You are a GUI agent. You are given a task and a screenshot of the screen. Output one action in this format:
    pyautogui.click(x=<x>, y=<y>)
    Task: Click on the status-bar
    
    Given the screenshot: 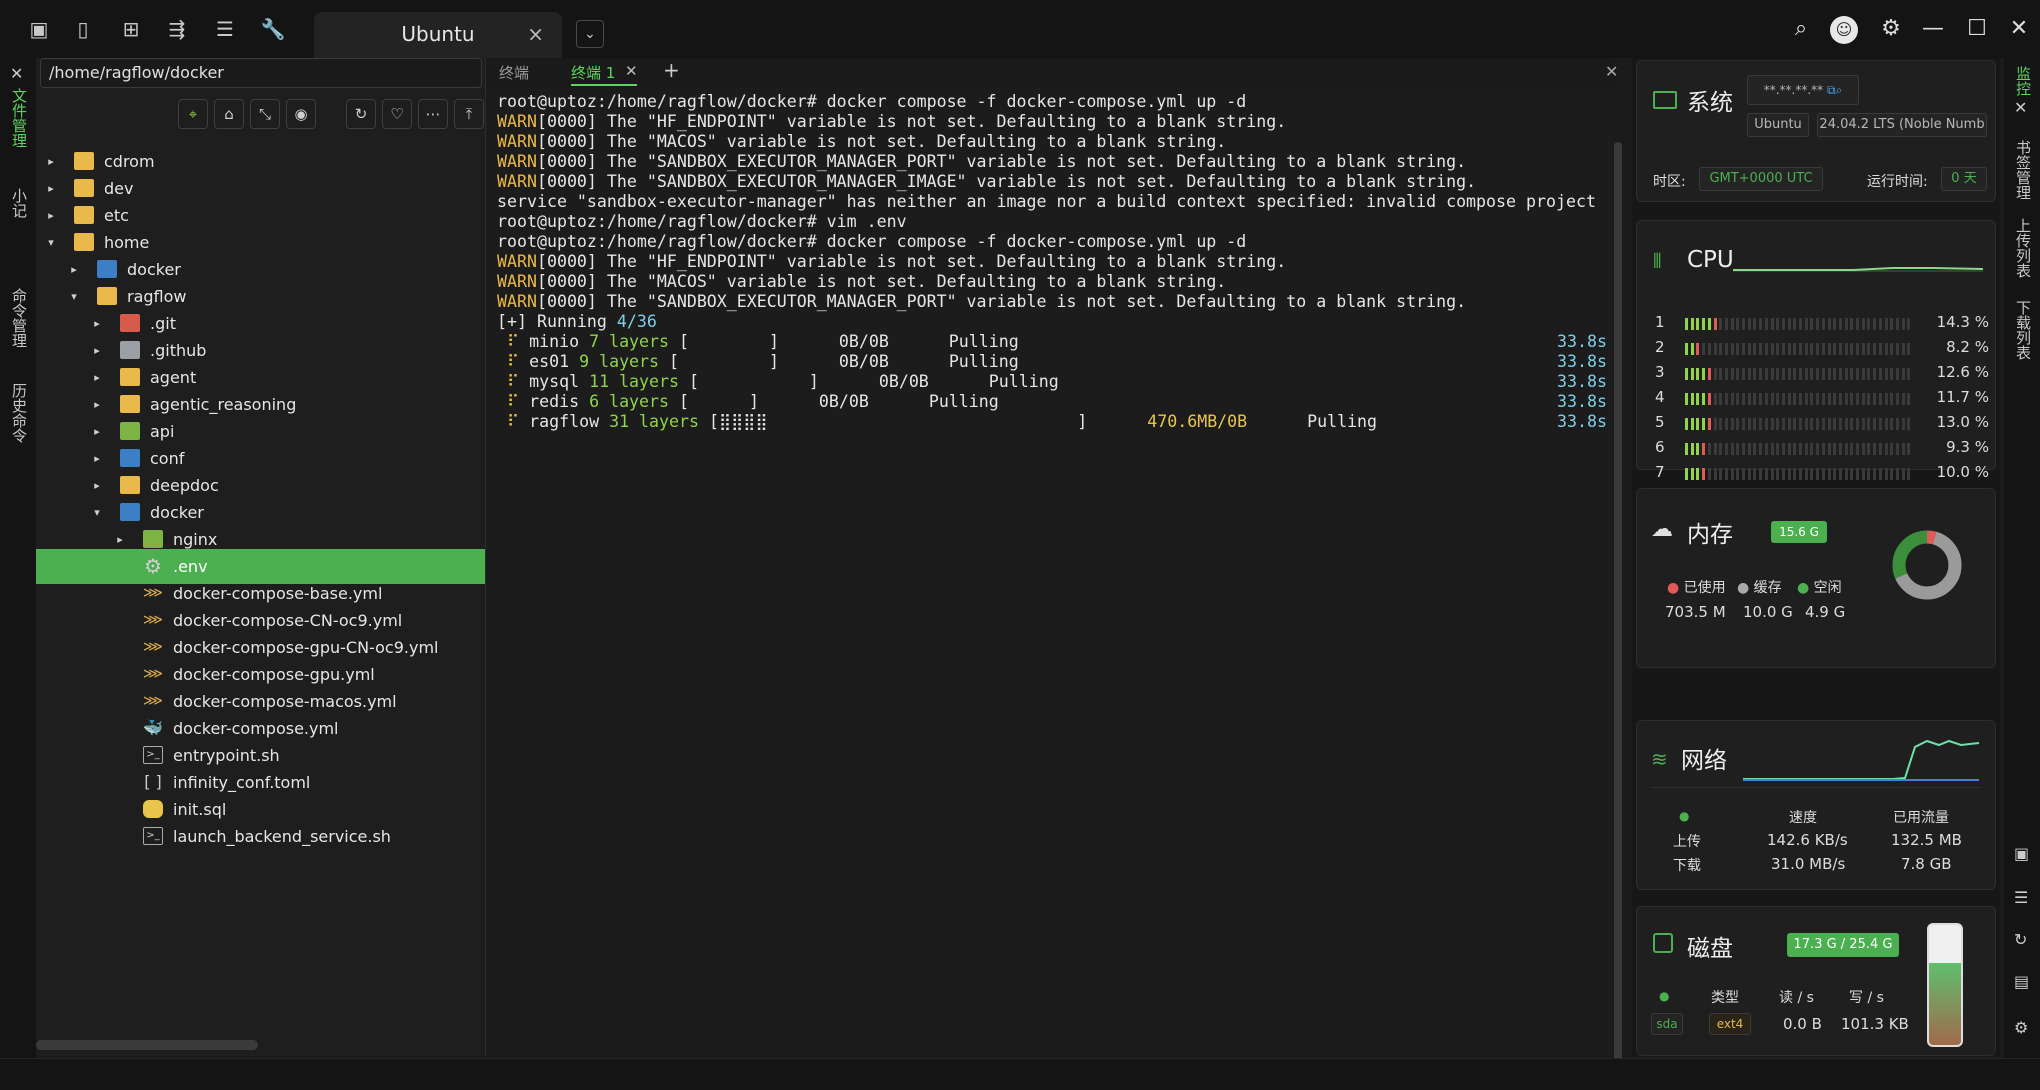 What is the action you would take?
    pyautogui.click(x=1020, y=1074)
    